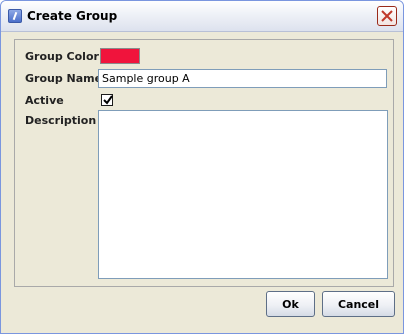 This screenshot has width=406, height=336. Describe the element at coordinates (358, 304) in the screenshot. I see `cancel-button: Cancel` at that location.